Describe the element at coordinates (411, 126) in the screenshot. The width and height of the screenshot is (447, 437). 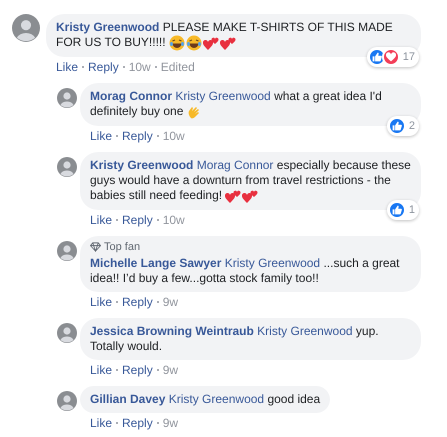
I see `reaction-count: 2` at that location.